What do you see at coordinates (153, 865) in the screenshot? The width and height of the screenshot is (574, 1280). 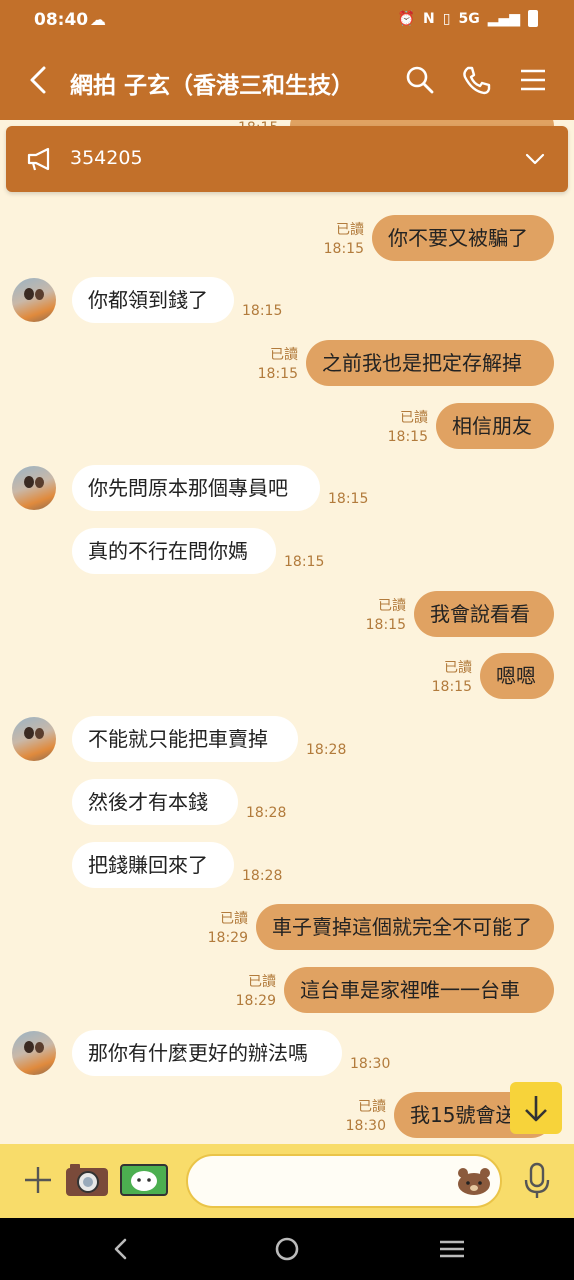 I see `message-bubble: 把錢賺回來了` at bounding box center [153, 865].